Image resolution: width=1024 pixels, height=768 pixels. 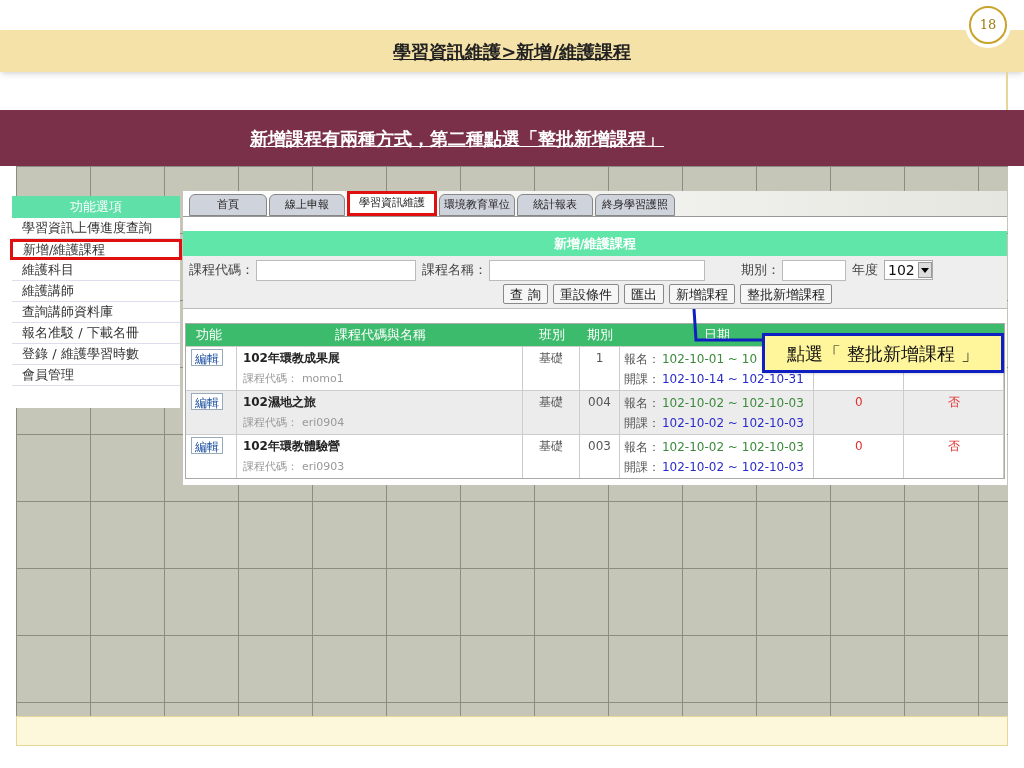 I want to click on tab: 線上申報, so click(x=307, y=205).